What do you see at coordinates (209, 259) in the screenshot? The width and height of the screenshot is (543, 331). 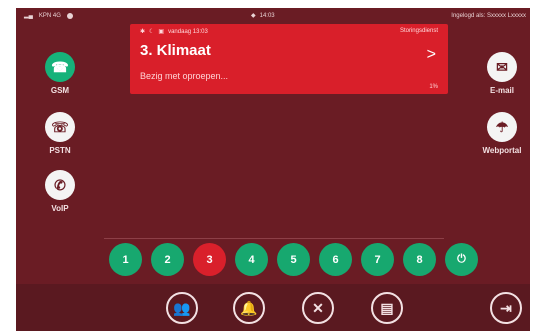 I see `zone-button-3: 3` at bounding box center [209, 259].